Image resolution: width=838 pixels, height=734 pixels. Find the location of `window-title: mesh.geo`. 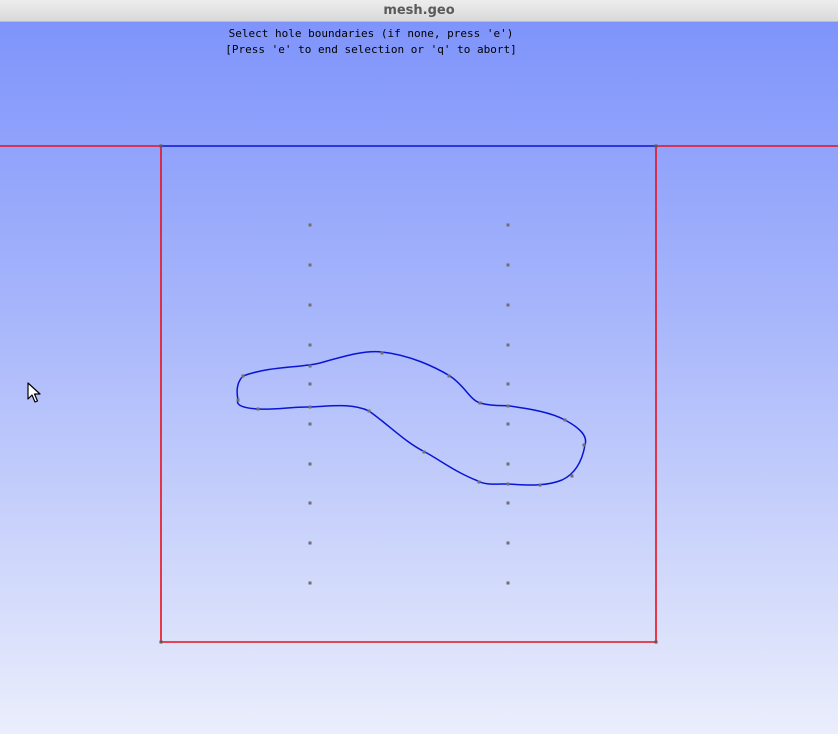

window-title: mesh.geo is located at coordinates (419, 10).